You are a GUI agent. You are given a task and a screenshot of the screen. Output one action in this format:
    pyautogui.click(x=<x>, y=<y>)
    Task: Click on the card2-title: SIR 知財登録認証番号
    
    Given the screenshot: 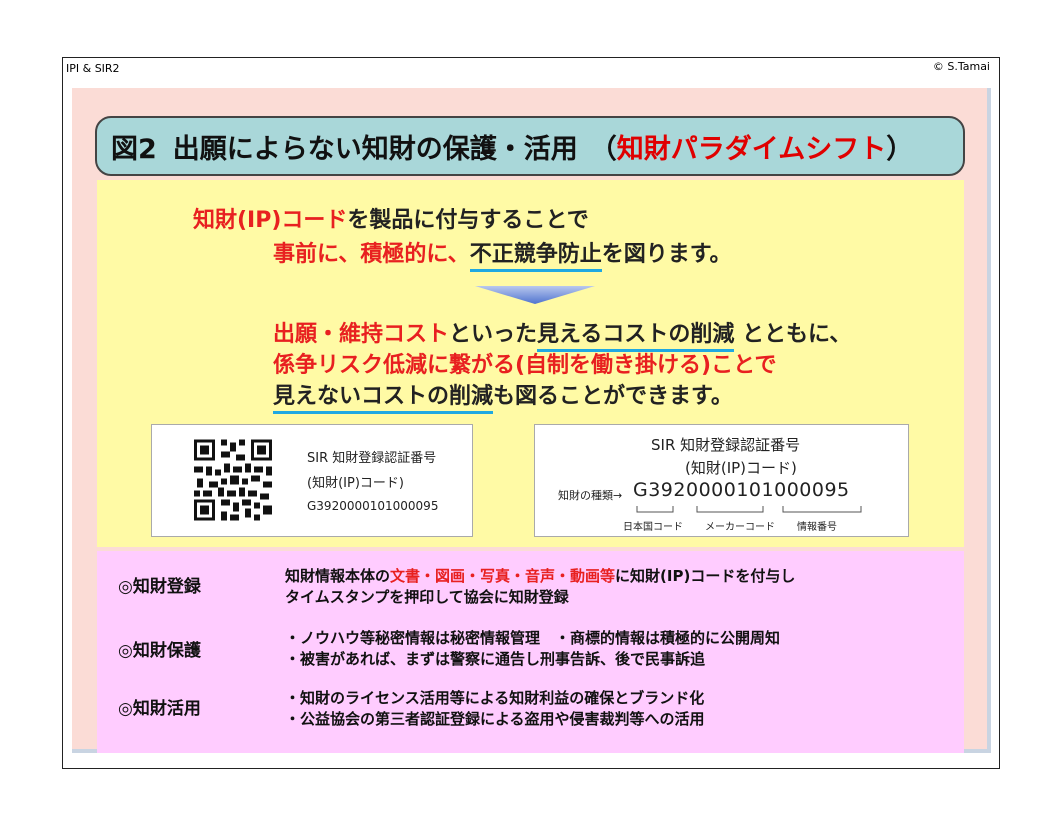 What is the action you would take?
    pyautogui.click(x=726, y=445)
    